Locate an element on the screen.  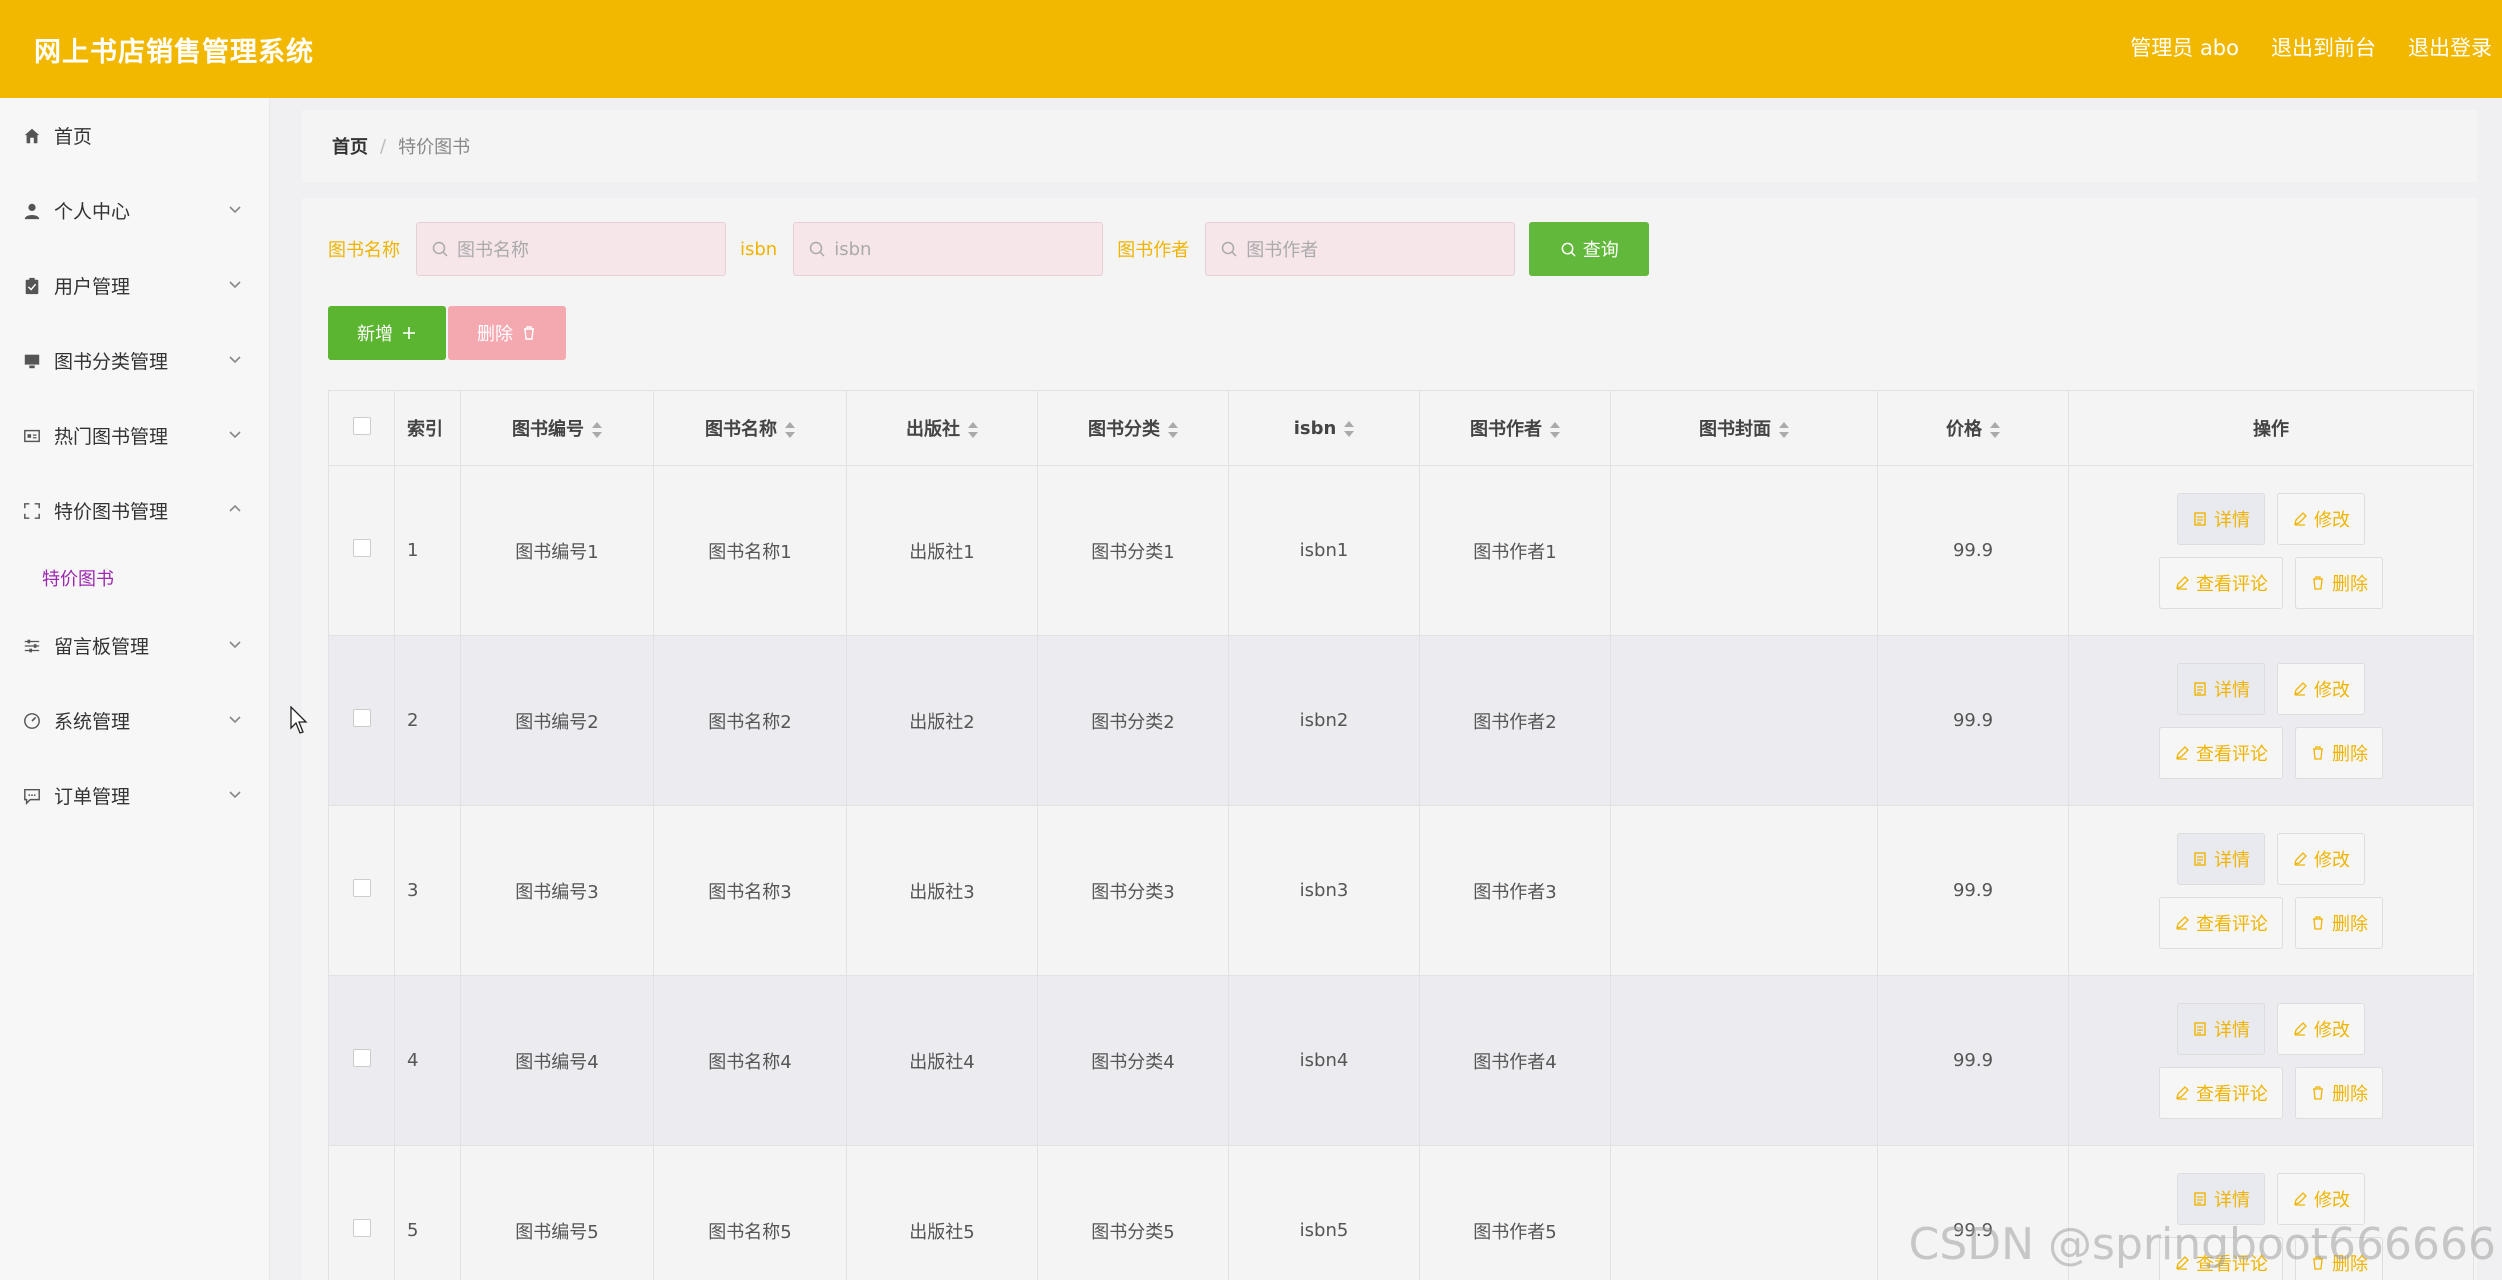
col-header-isbn: isbn is located at coordinates (1324, 428).